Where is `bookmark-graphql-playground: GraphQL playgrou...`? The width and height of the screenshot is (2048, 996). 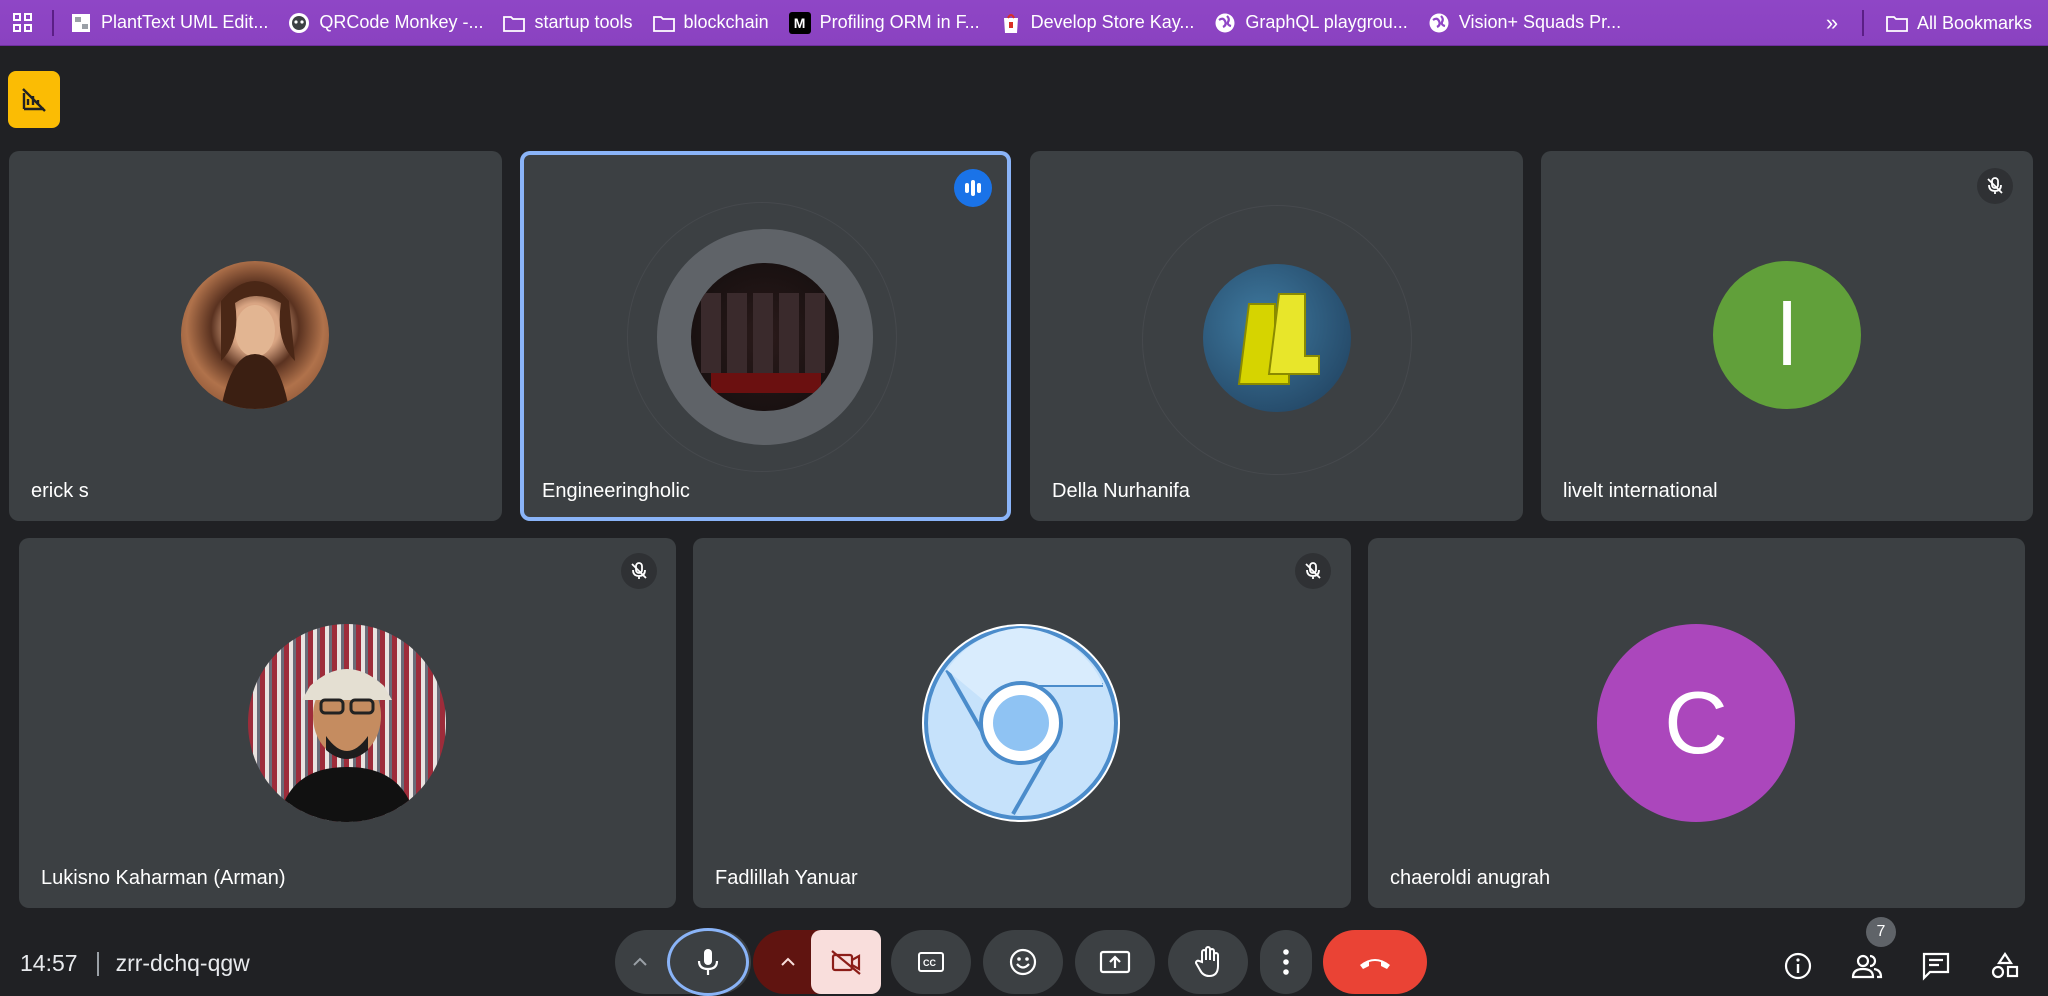
bookmark-graphql-playground: GraphQL playgrou... is located at coordinates (1310, 23).